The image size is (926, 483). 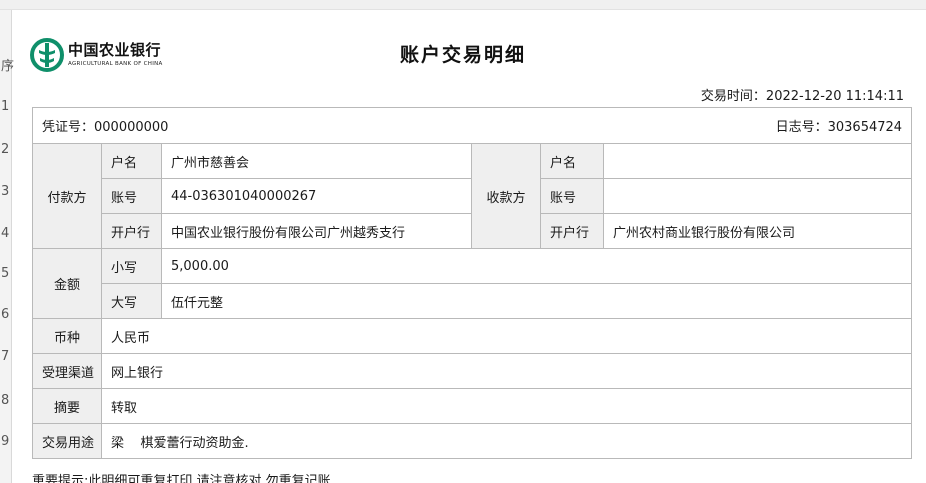 What do you see at coordinates (131, 161) in the screenshot?
I see `payer-name-label: 户名` at bounding box center [131, 161].